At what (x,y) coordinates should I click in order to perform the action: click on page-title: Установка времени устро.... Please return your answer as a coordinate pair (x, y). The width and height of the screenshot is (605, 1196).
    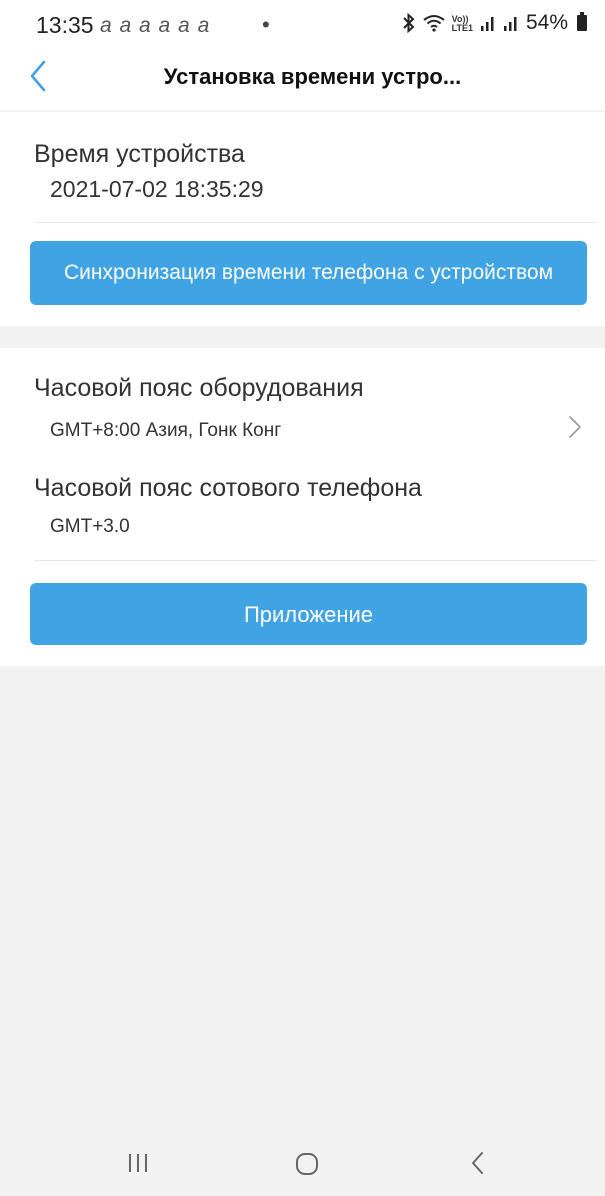
    Looking at the image, I should click on (312, 76).